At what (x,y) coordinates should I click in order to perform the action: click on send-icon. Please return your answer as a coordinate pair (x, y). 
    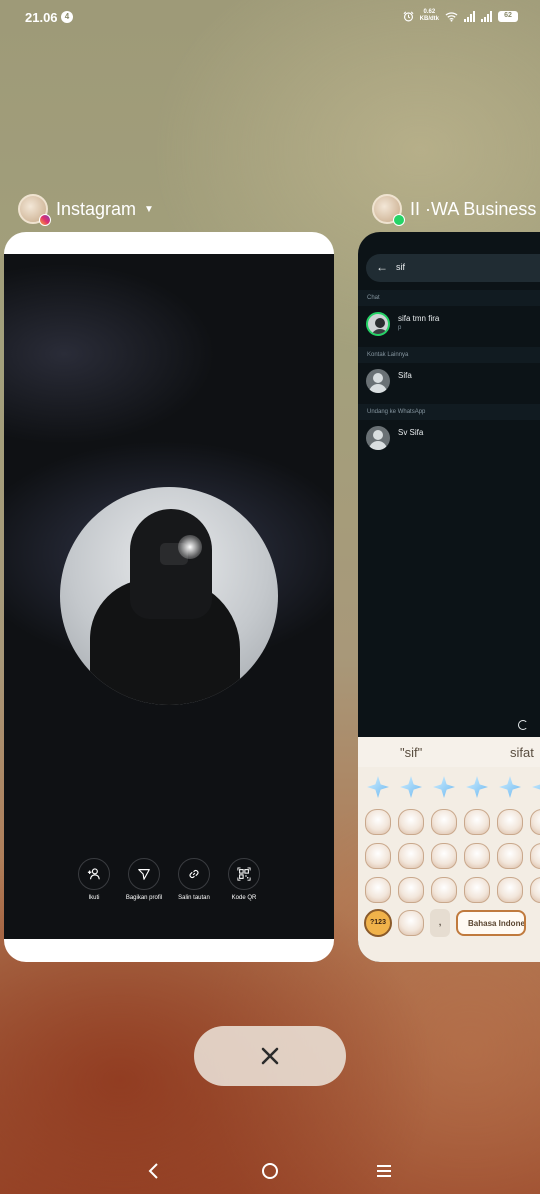
    Looking at the image, I should click on (144, 874).